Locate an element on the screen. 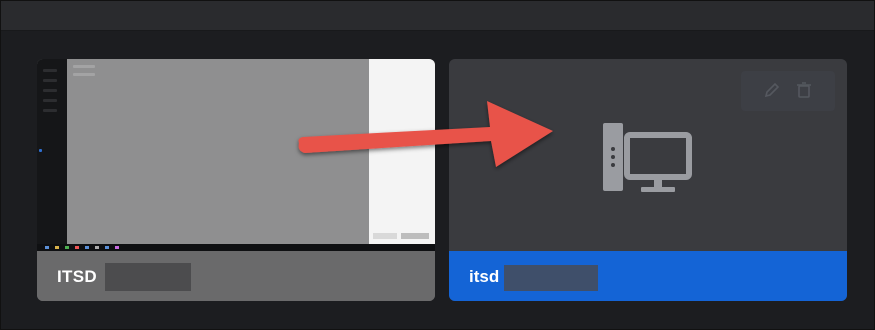 The height and width of the screenshot is (330, 875). tile-actions is located at coordinates (788, 91).